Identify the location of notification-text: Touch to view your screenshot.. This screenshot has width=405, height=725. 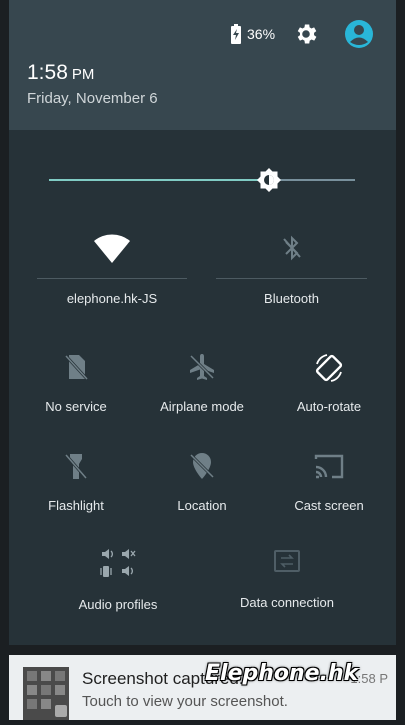
(185, 701).